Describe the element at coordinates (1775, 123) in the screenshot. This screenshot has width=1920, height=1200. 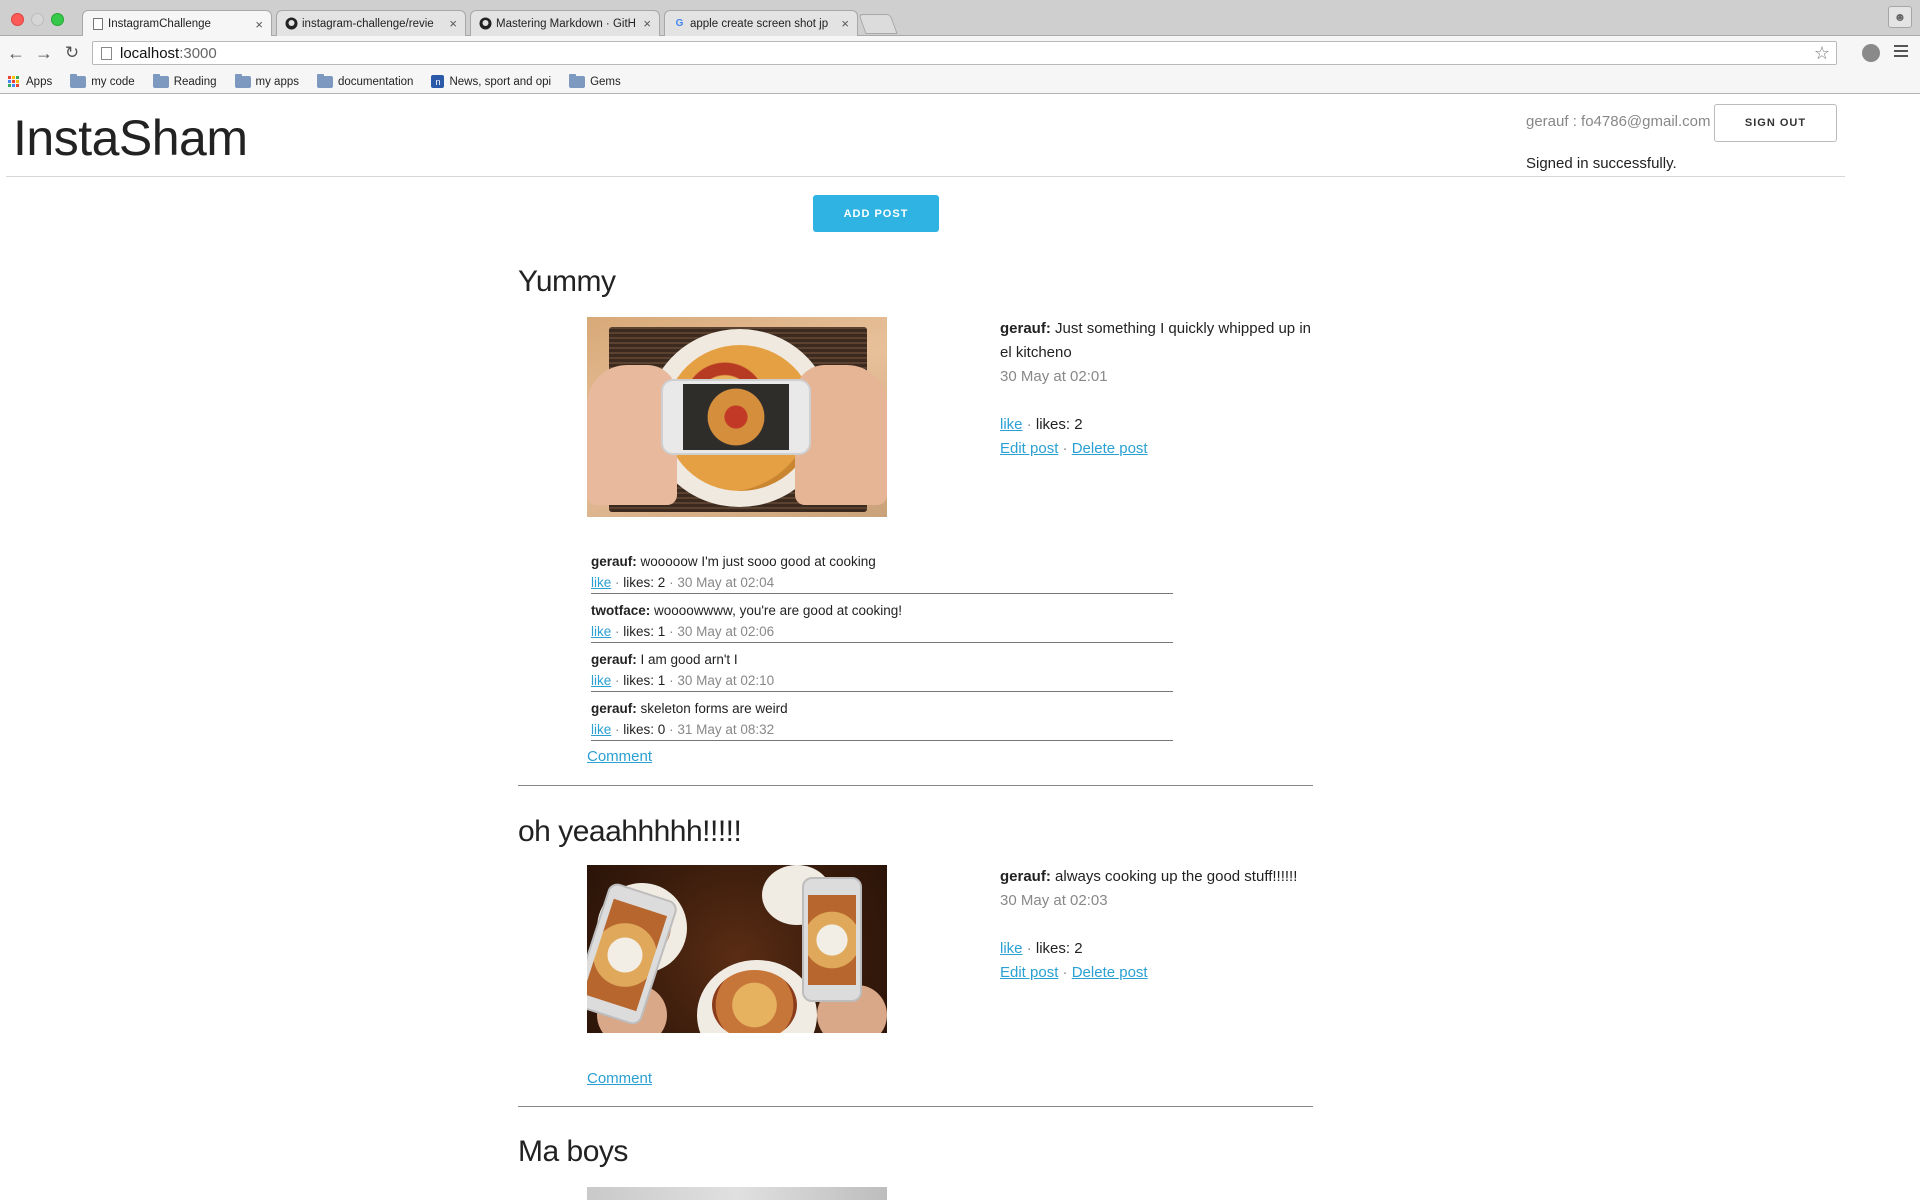
I see `sign-out-button: SIGN OUT` at that location.